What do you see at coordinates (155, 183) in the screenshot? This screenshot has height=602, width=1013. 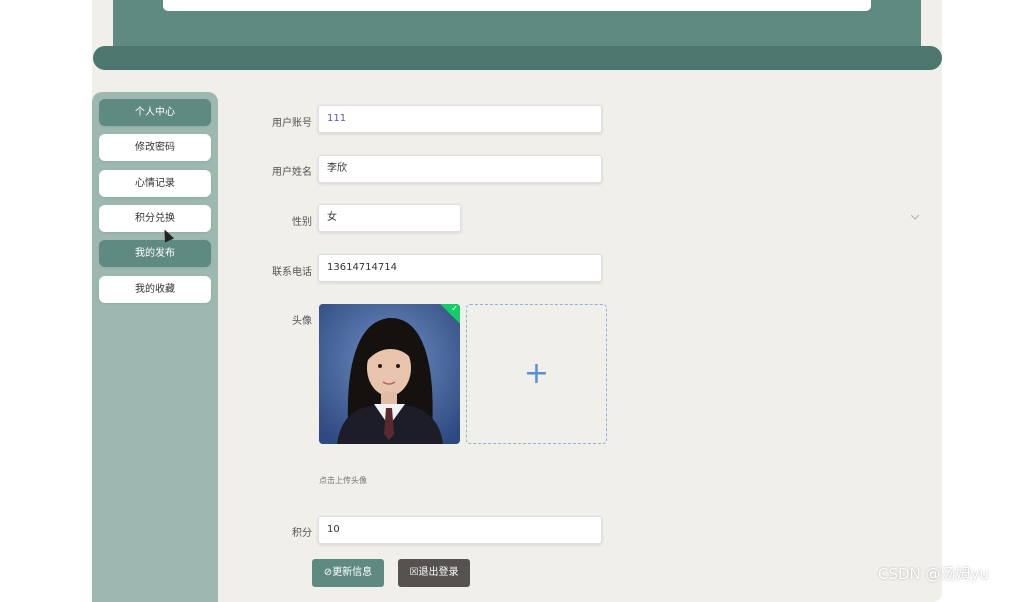 I see `sidebar-item-mood-records: 心情记录` at bounding box center [155, 183].